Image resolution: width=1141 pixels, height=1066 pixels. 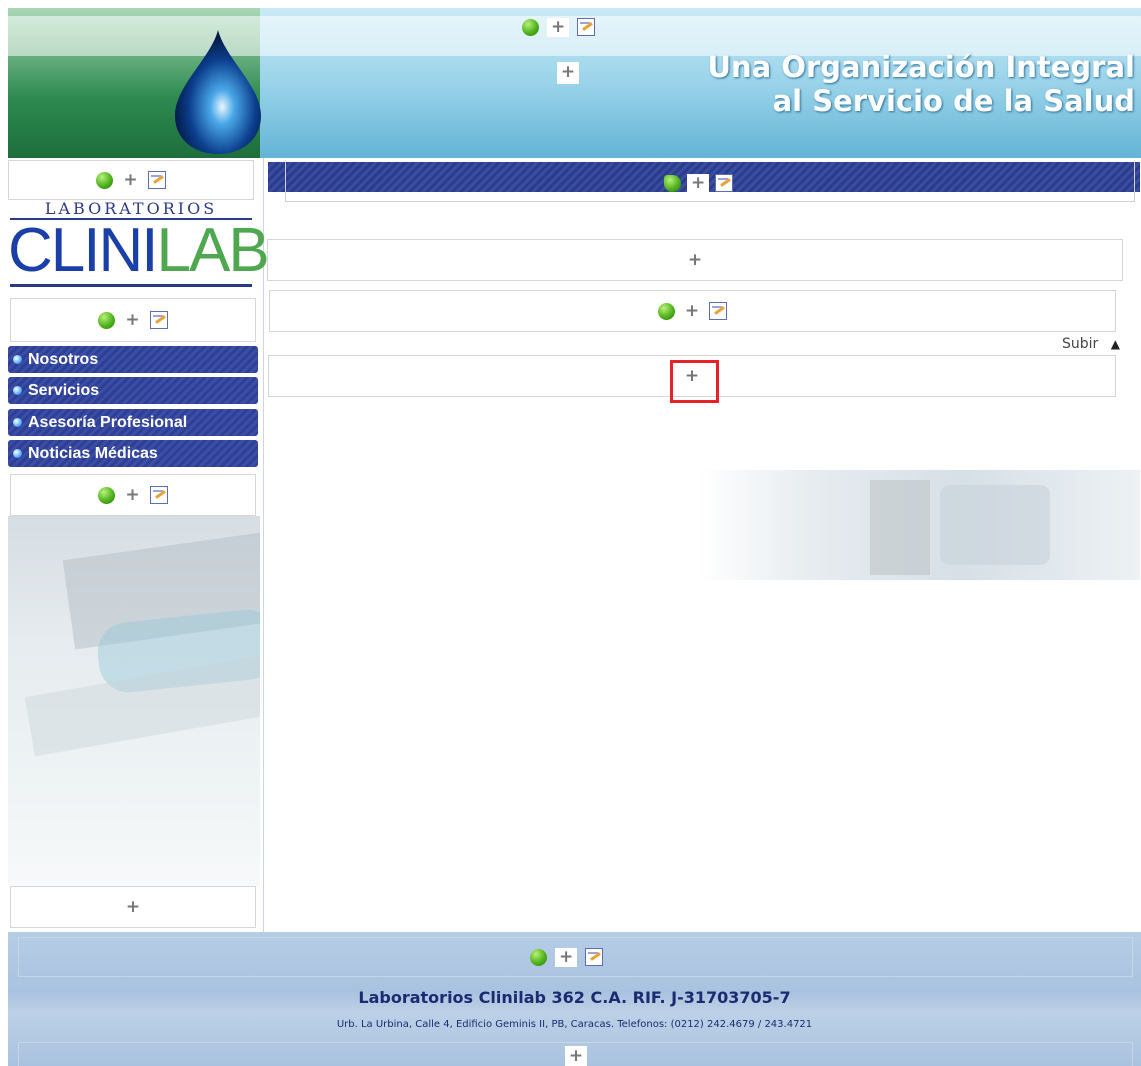 I want to click on nav-asesoria-profesional: Asesoría Profesional, so click(x=133, y=422).